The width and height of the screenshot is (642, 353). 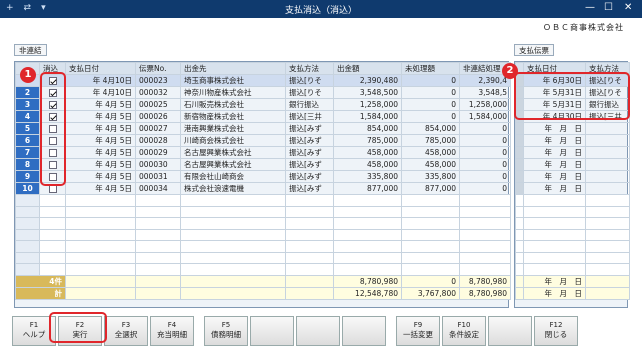 I want to click on fkey-f4: F4 充当明細, so click(x=172, y=331).